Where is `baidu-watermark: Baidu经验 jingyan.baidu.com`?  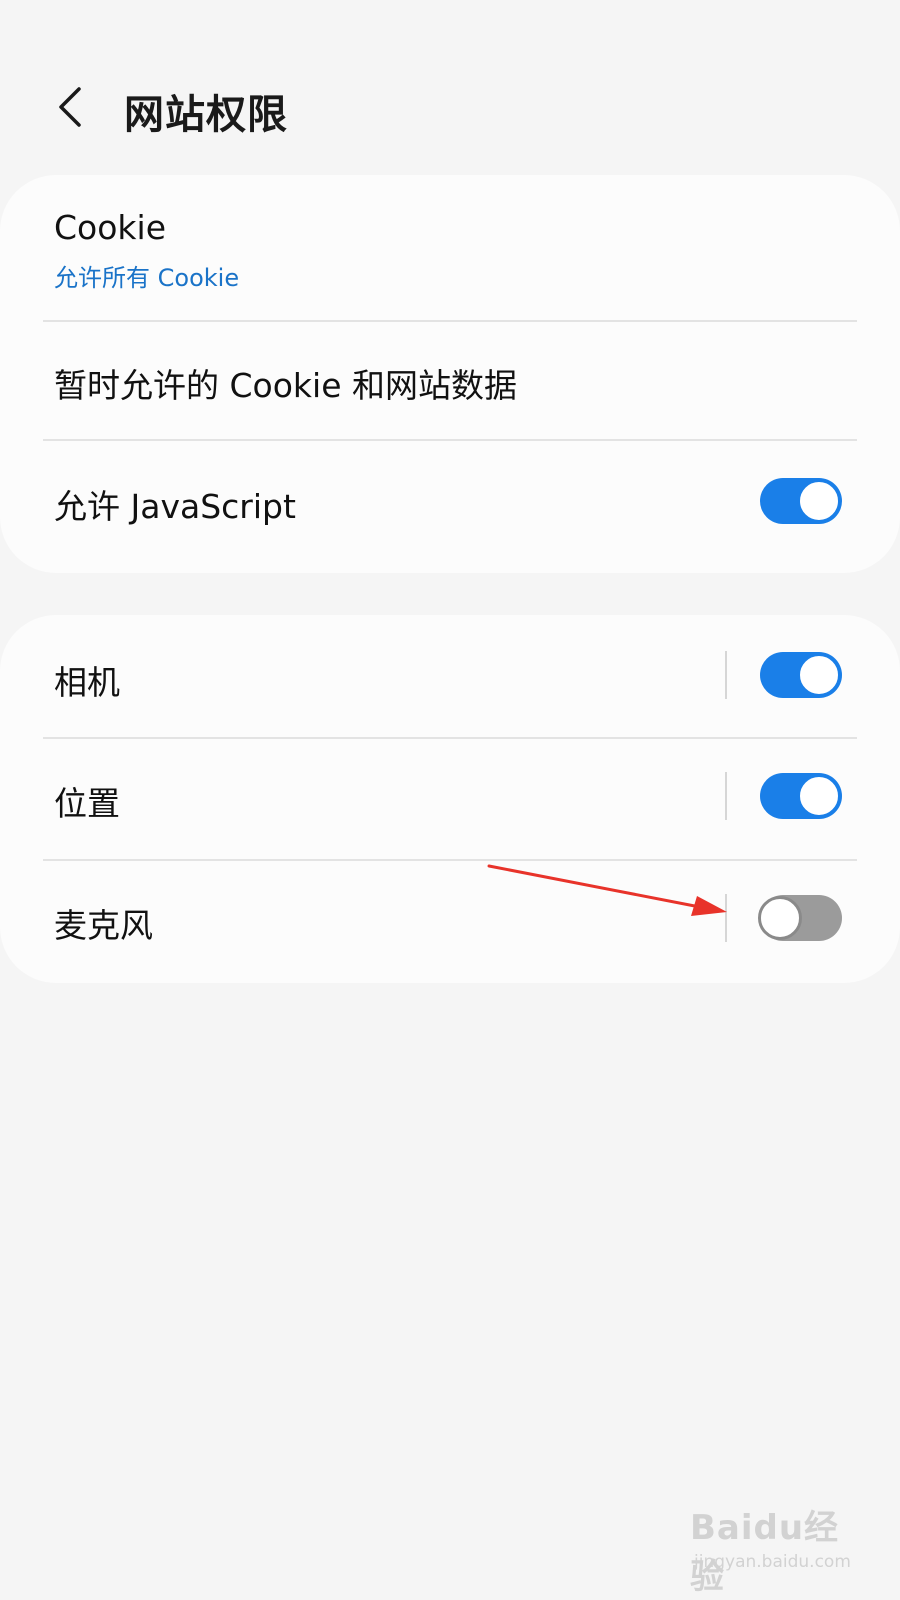
baidu-watermark: Baidu经验 jingyan.baidu.com is located at coordinates (775, 1548).